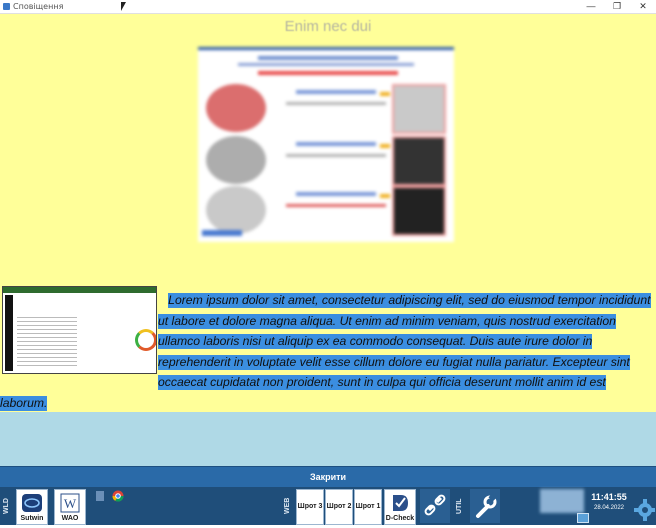  I want to click on web-label: WEB, so click(287, 506).